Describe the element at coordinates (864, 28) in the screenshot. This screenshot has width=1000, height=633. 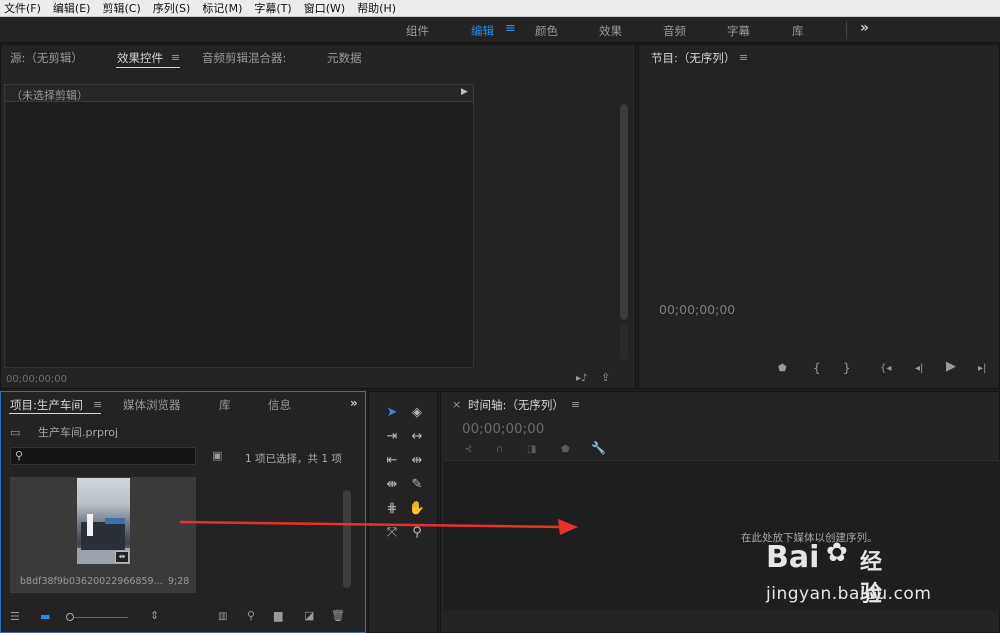
I see `workspace-overflow-icon: »` at that location.